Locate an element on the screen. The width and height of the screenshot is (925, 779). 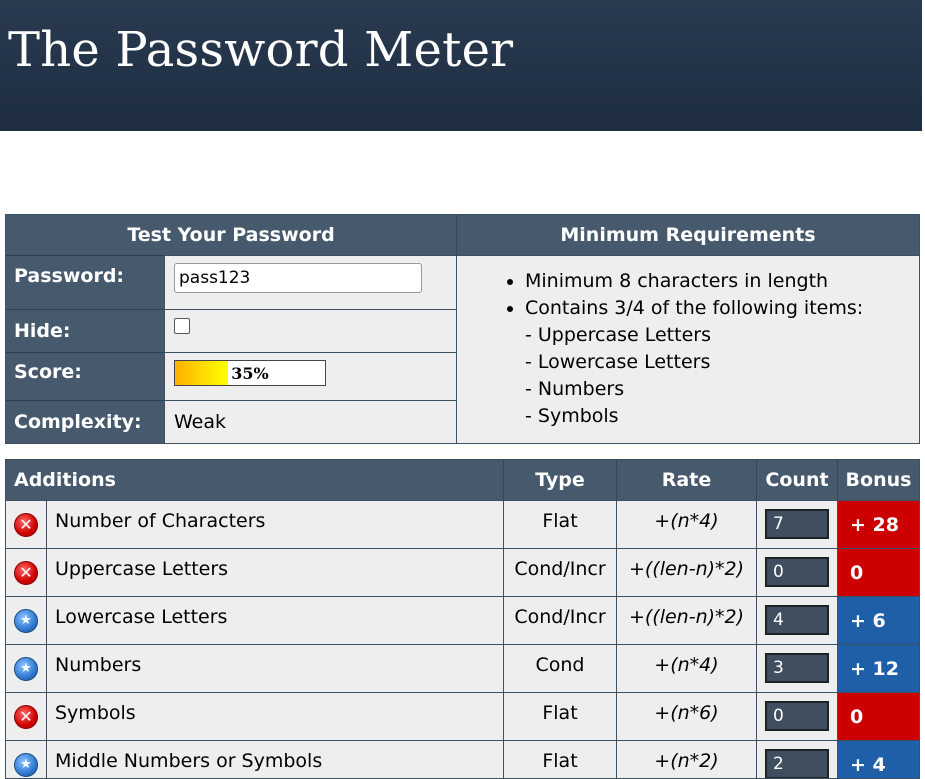
complexity-value: Weak is located at coordinates (200, 422).